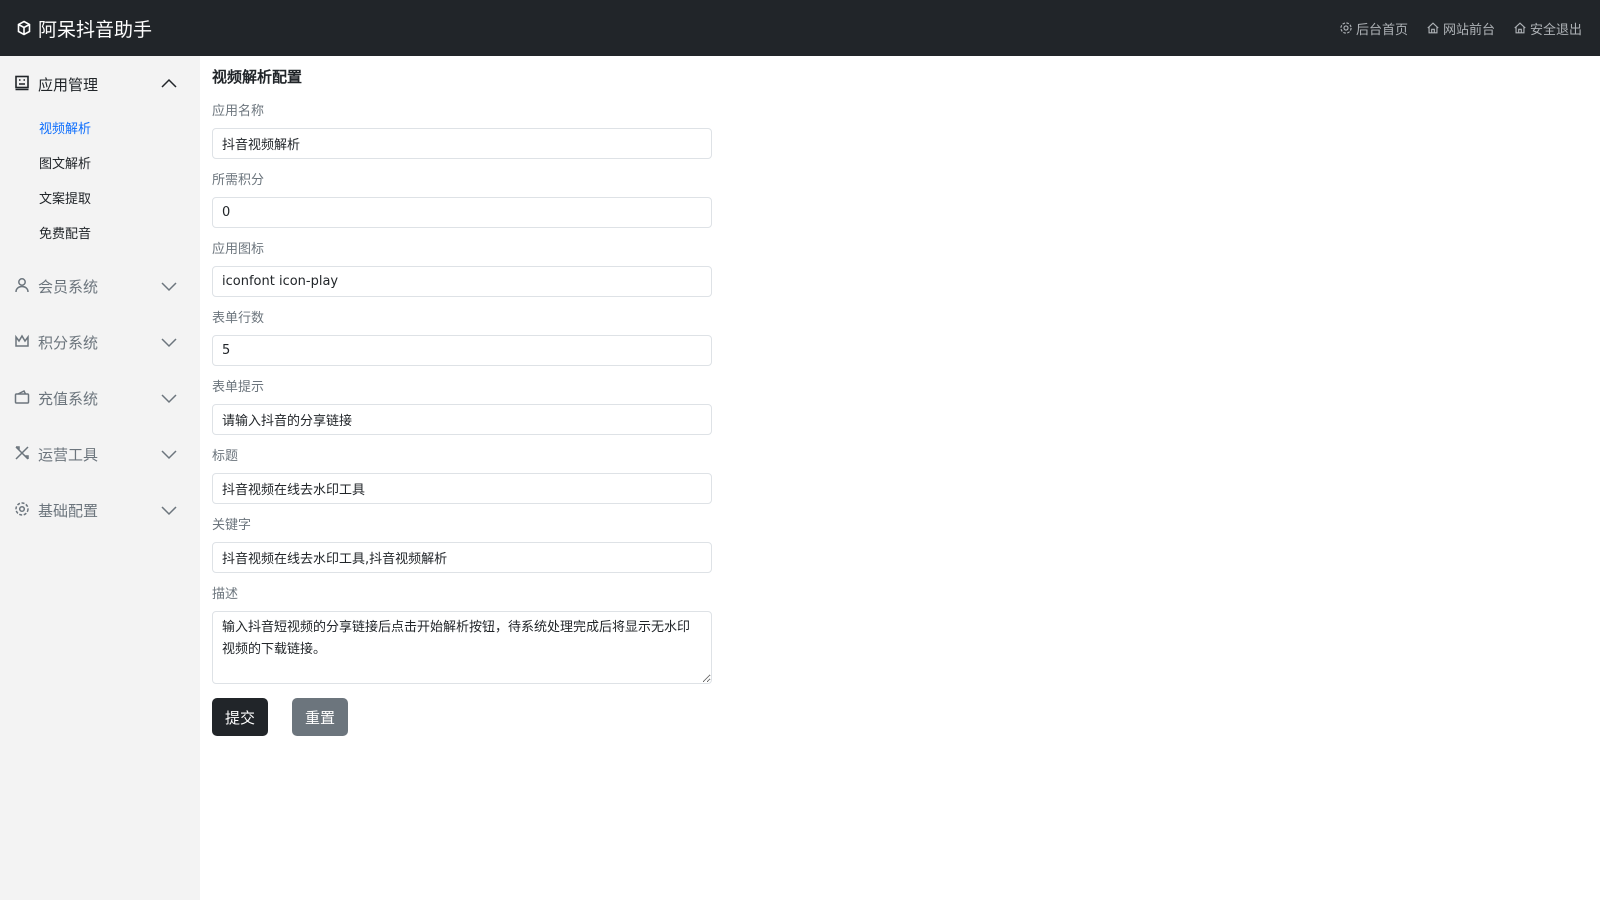 This screenshot has height=900, width=1600. Describe the element at coordinates (462, 281) in the screenshot. I see `app-icon-input` at that location.